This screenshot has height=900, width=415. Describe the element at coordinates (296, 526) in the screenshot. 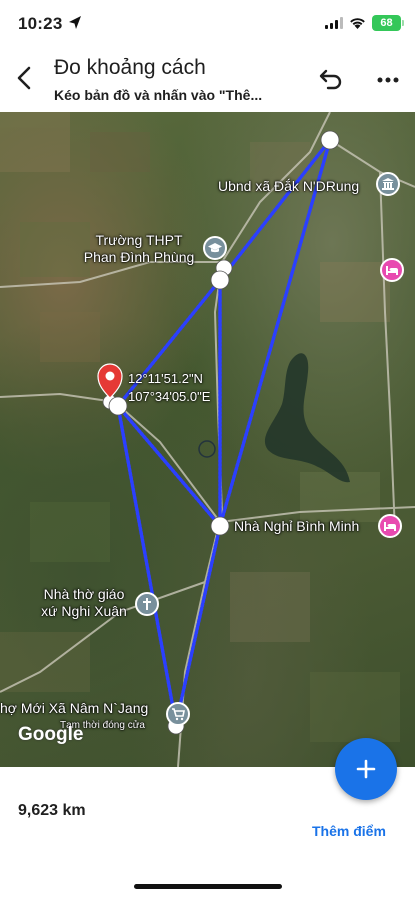

I see `map-label-nha-nghi: Nhà Nghỉ Bình Minh` at that location.